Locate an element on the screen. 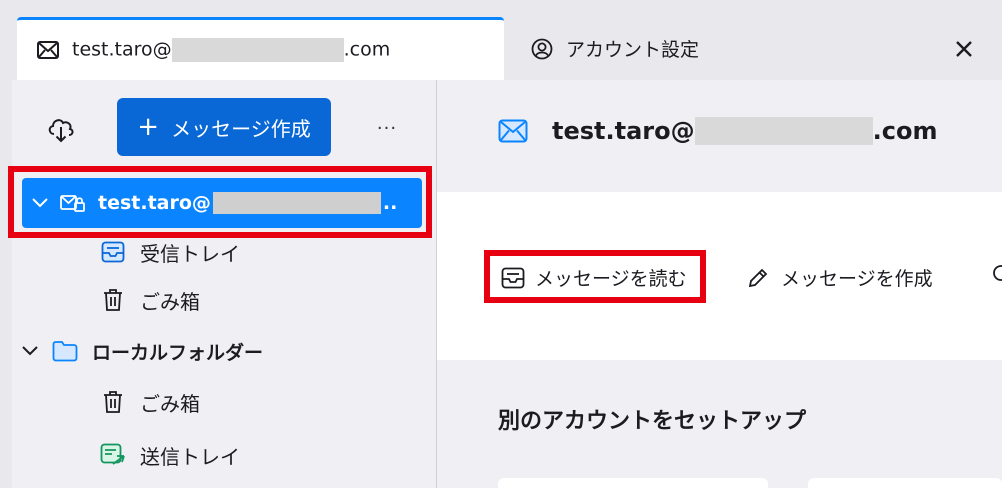  compose-label: メッセージ作成 is located at coordinates (241, 128).